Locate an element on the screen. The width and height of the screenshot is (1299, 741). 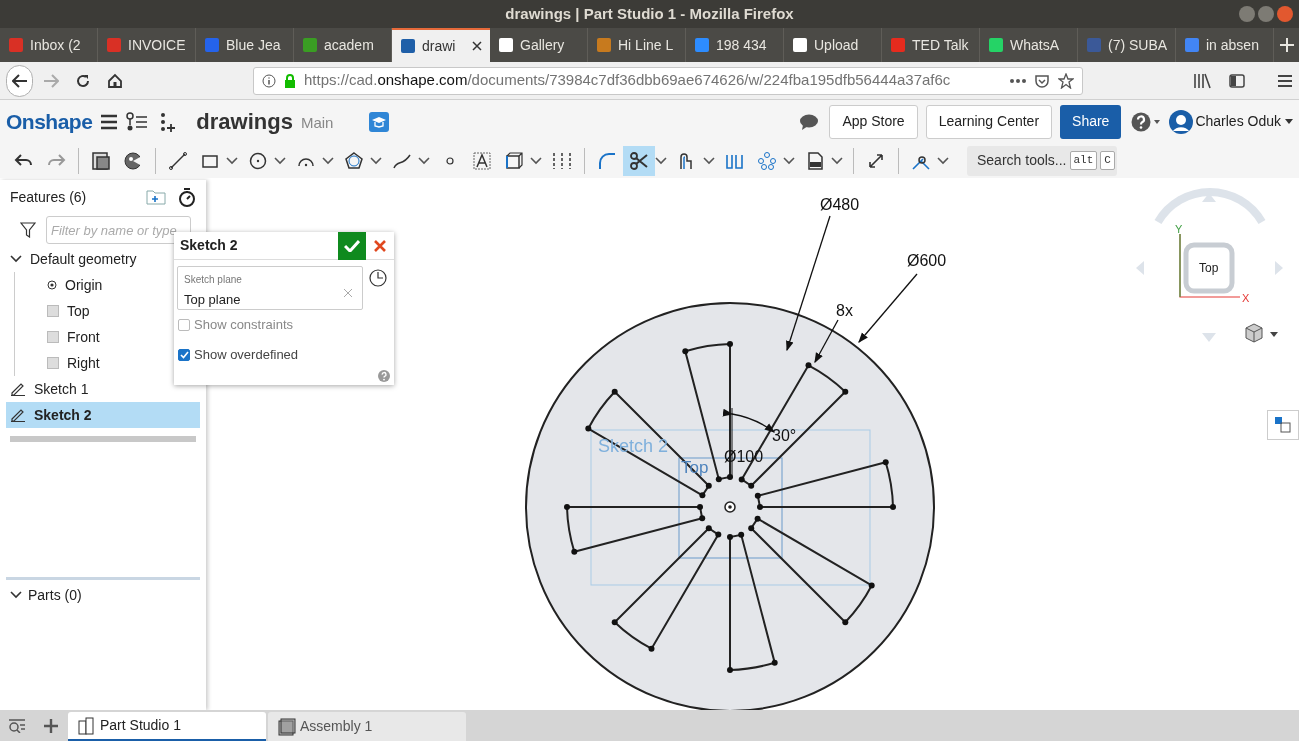
avatar-icon is located at coordinates (1181, 121).